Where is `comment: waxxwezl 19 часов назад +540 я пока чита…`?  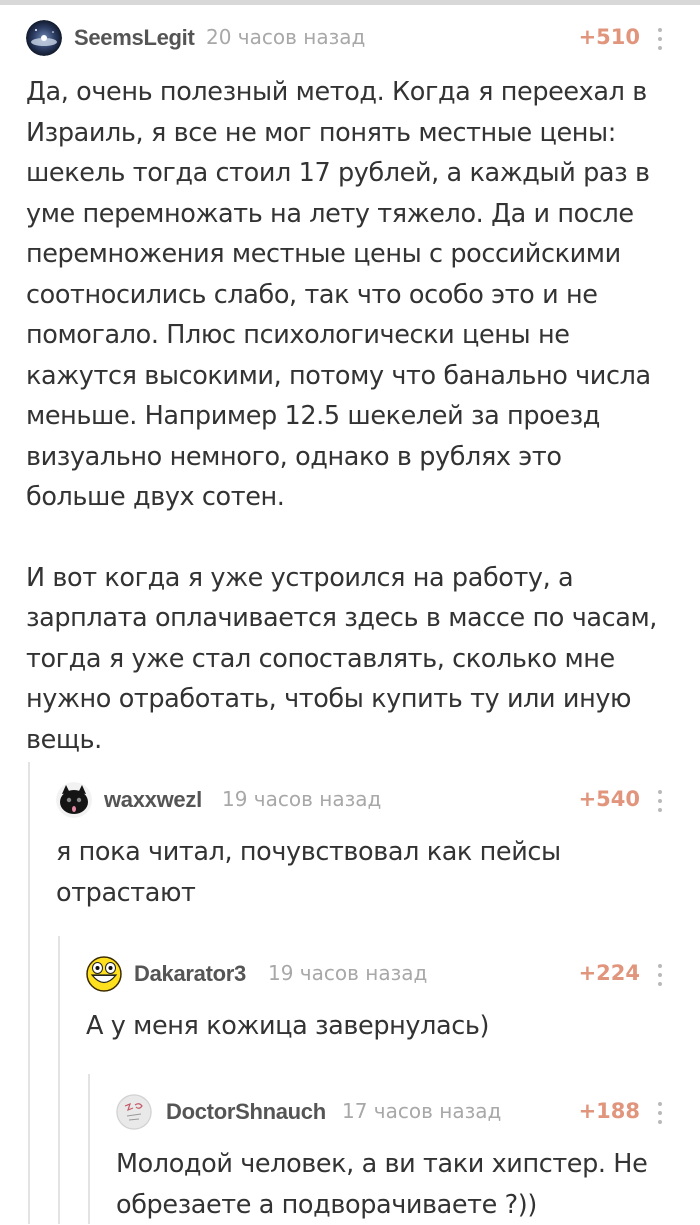 comment: waxxwezl 19 часов назад +540 я пока чита… is located at coordinates (366, 847).